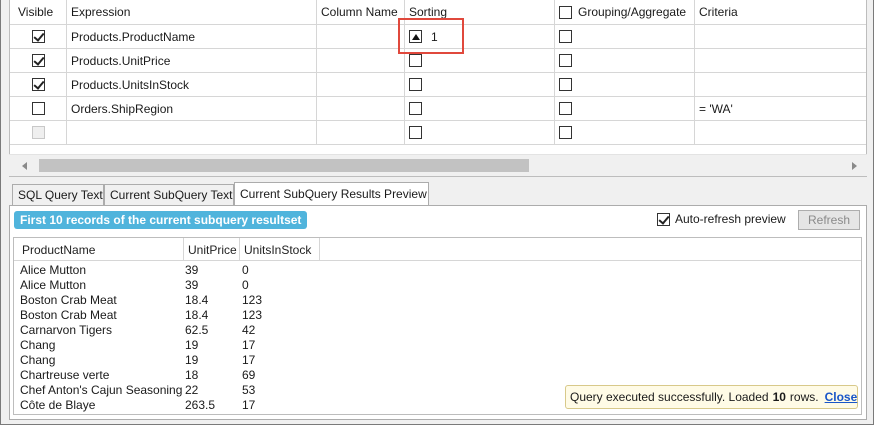 The width and height of the screenshot is (874, 425). I want to click on expression-cell: Orders.ShipRegion, so click(192, 108).